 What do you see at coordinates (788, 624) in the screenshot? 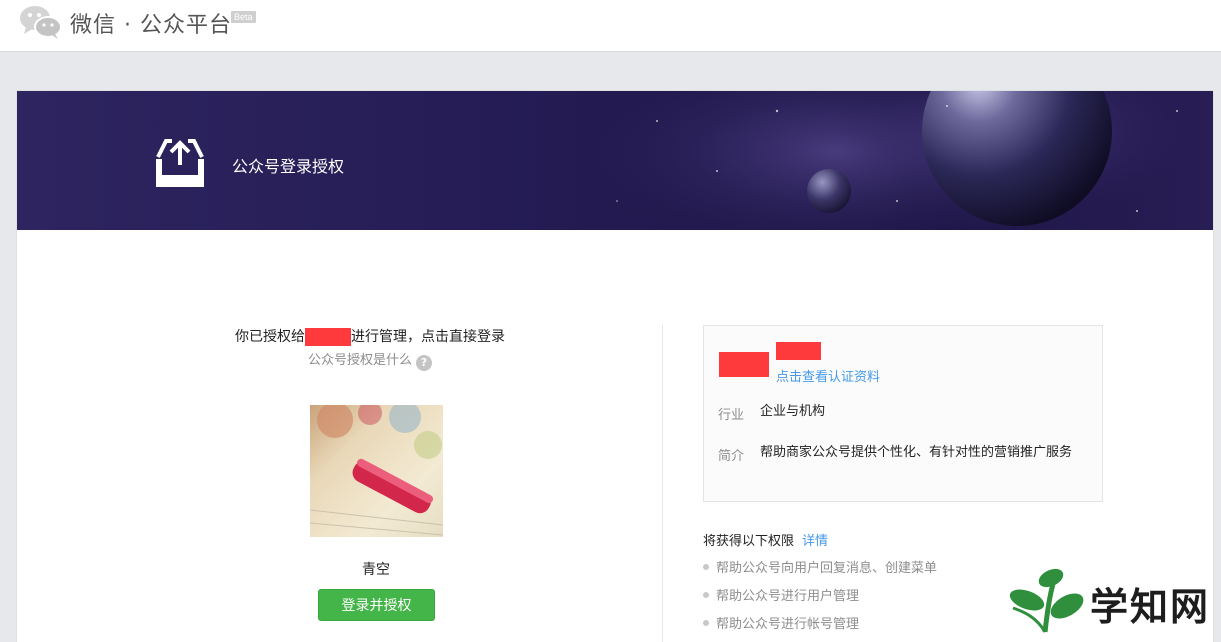
I see `permission-item-text: 帮助公众号进行帐号管理` at bounding box center [788, 624].